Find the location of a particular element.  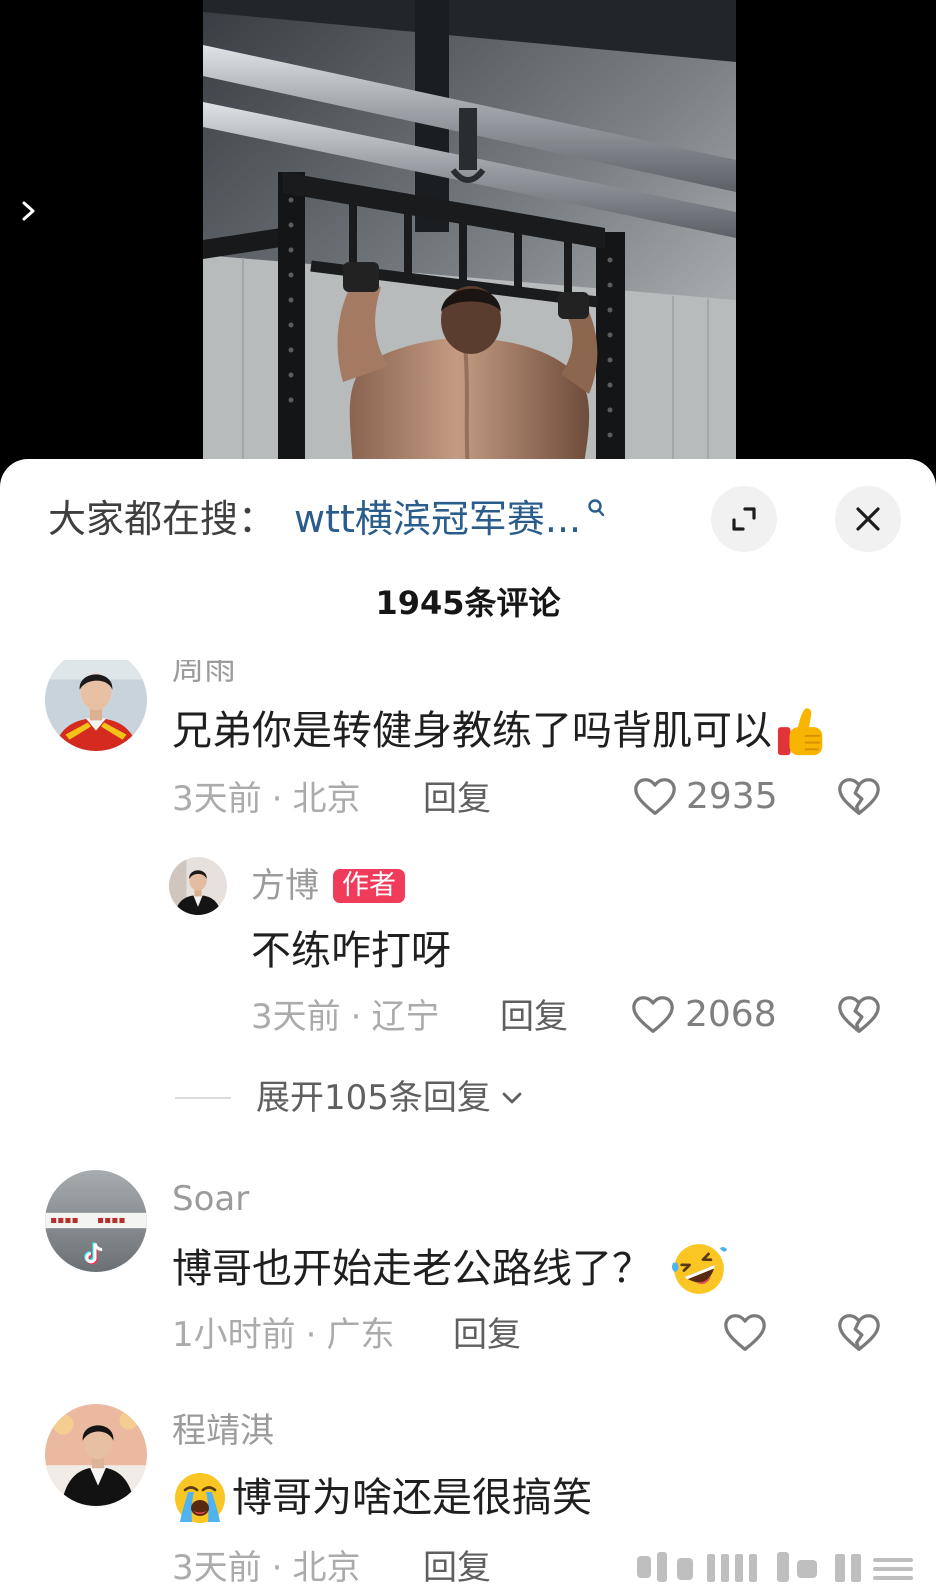

reply-header: 方博 作者 is located at coordinates (328, 886).